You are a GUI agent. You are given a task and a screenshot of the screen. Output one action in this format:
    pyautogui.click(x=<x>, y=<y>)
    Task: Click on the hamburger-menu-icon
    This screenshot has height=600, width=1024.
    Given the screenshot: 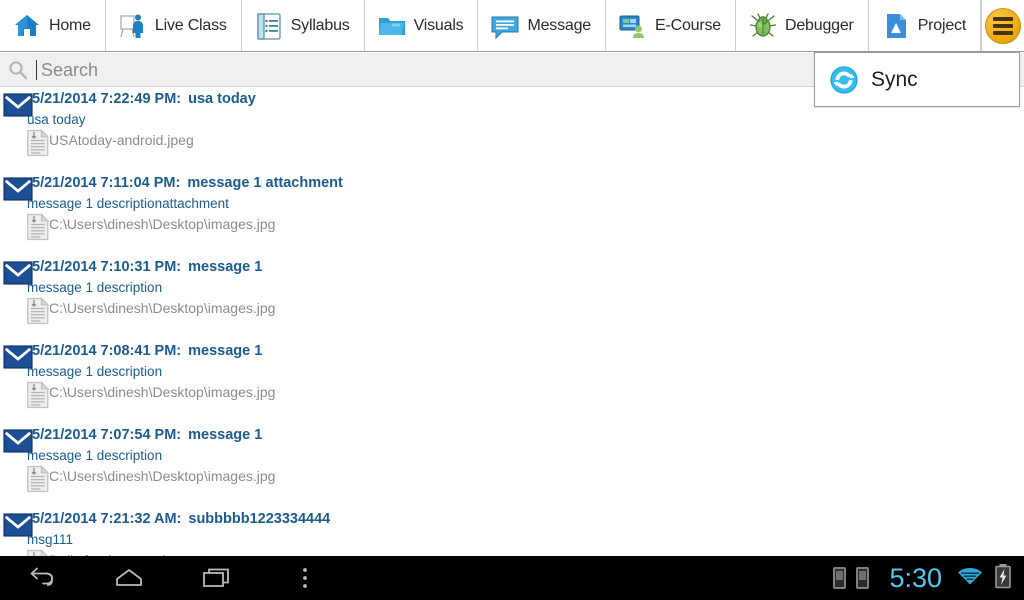 What is the action you would take?
    pyautogui.click(x=1003, y=25)
    